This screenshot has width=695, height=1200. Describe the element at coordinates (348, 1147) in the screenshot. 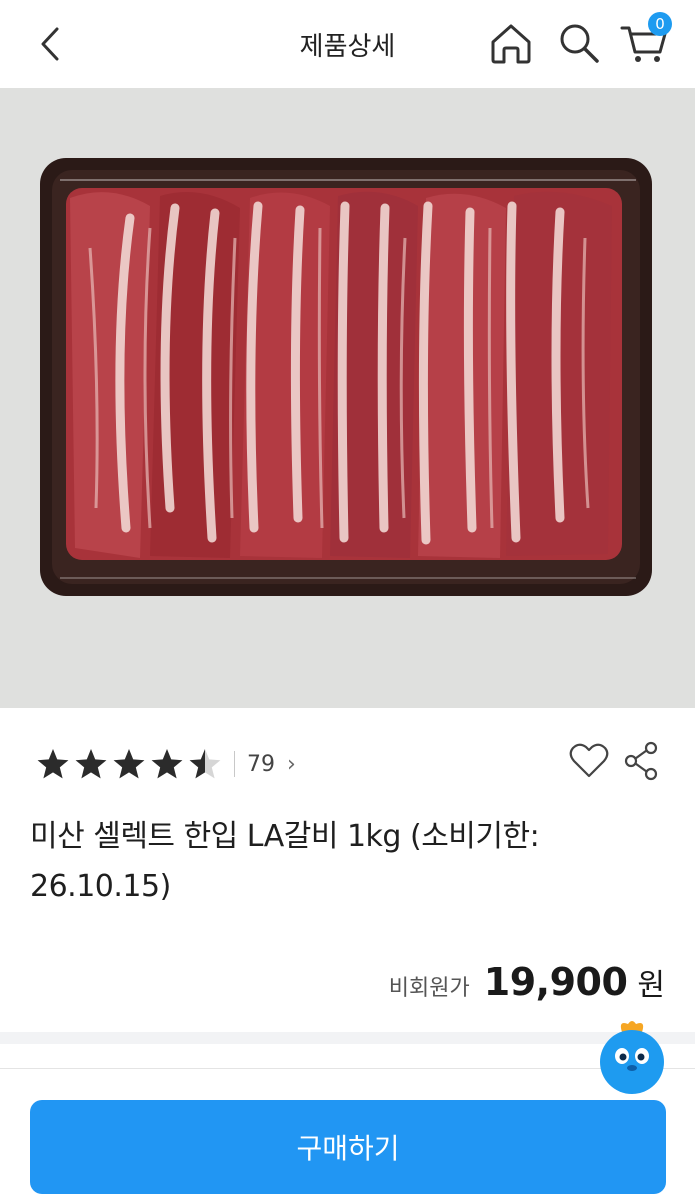

I see `buy-button: 구매하기` at that location.